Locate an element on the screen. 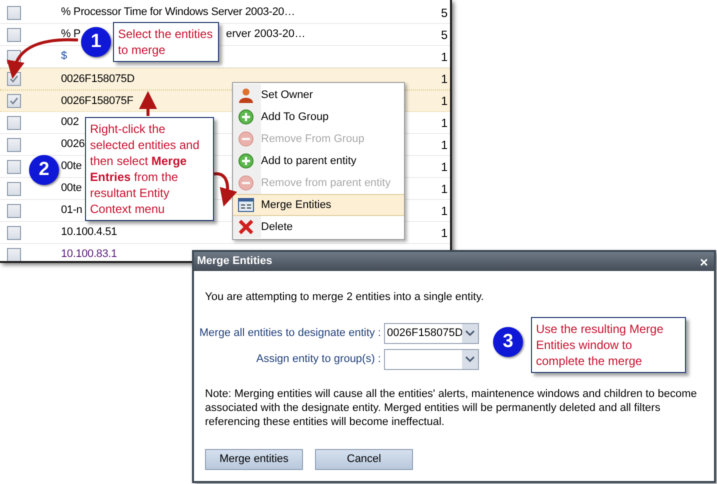 The height and width of the screenshot is (484, 717). entity-name: 002 is located at coordinates (70, 122).